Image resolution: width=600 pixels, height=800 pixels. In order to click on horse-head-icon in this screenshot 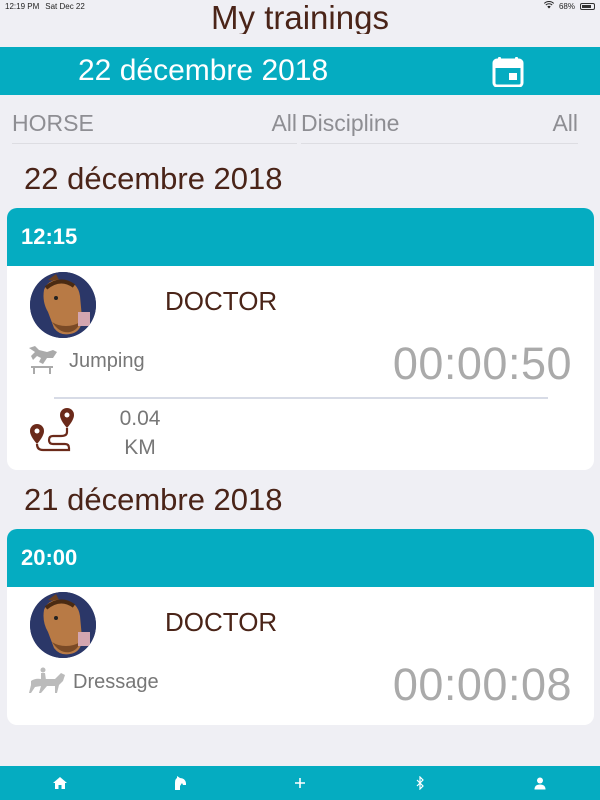, I will do `click(180, 783)`.